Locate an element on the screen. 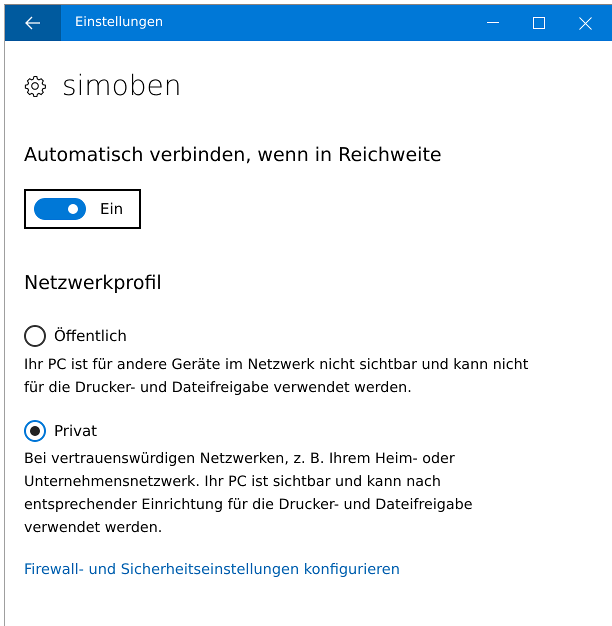 The height and width of the screenshot is (626, 612). back-button is located at coordinates (33, 23).